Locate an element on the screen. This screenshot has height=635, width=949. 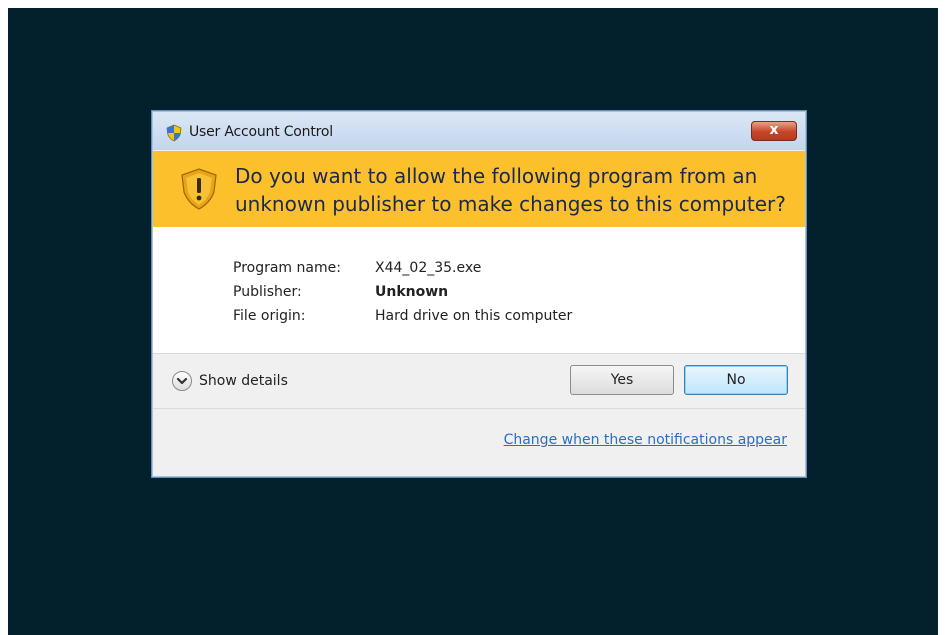
change-notifications-link: Change when these notifications appear is located at coordinates (645, 440).